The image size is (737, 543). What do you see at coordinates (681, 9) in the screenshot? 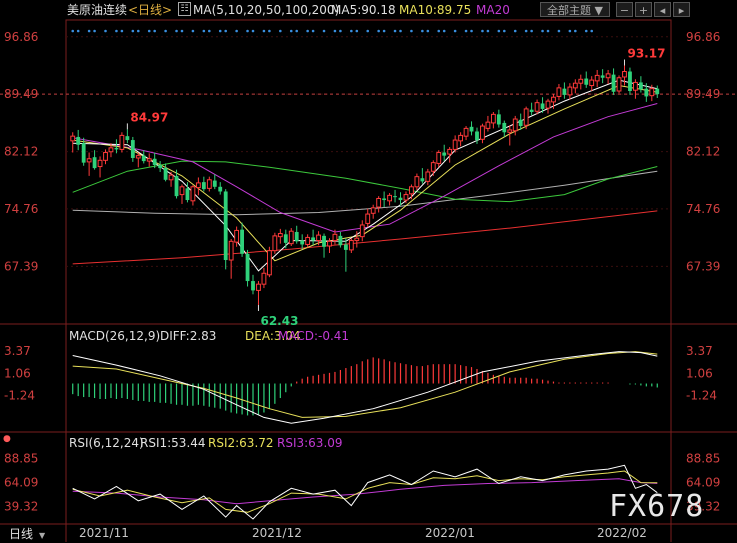
I see `scroll-right-icon: ▸` at bounding box center [681, 9].